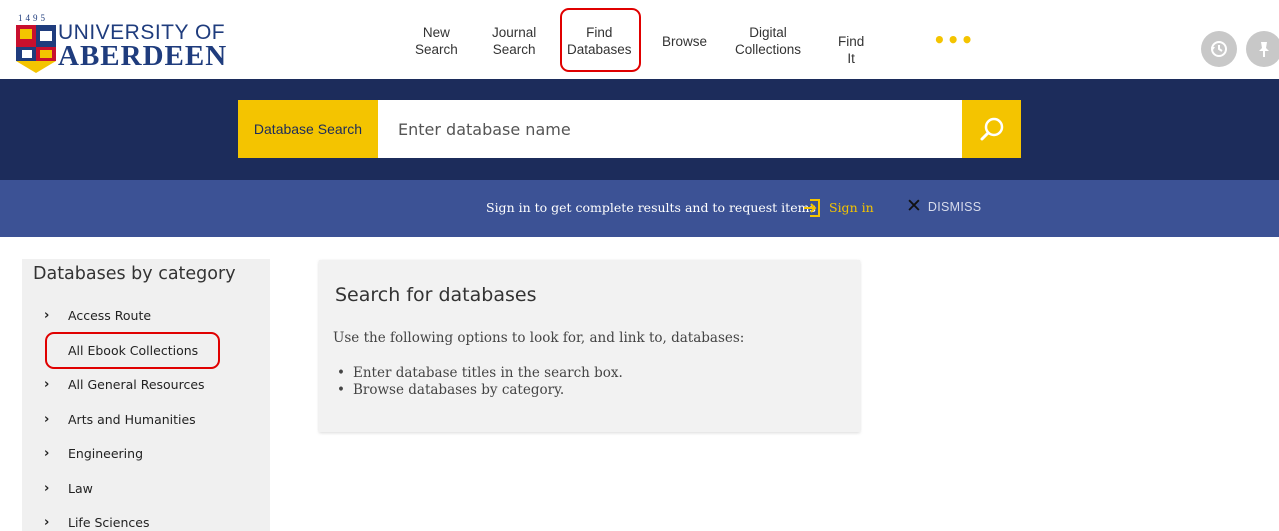 The image size is (1279, 531). What do you see at coordinates (514, 41) in the screenshot?
I see `nav-journal-search: Journal Search` at bounding box center [514, 41].